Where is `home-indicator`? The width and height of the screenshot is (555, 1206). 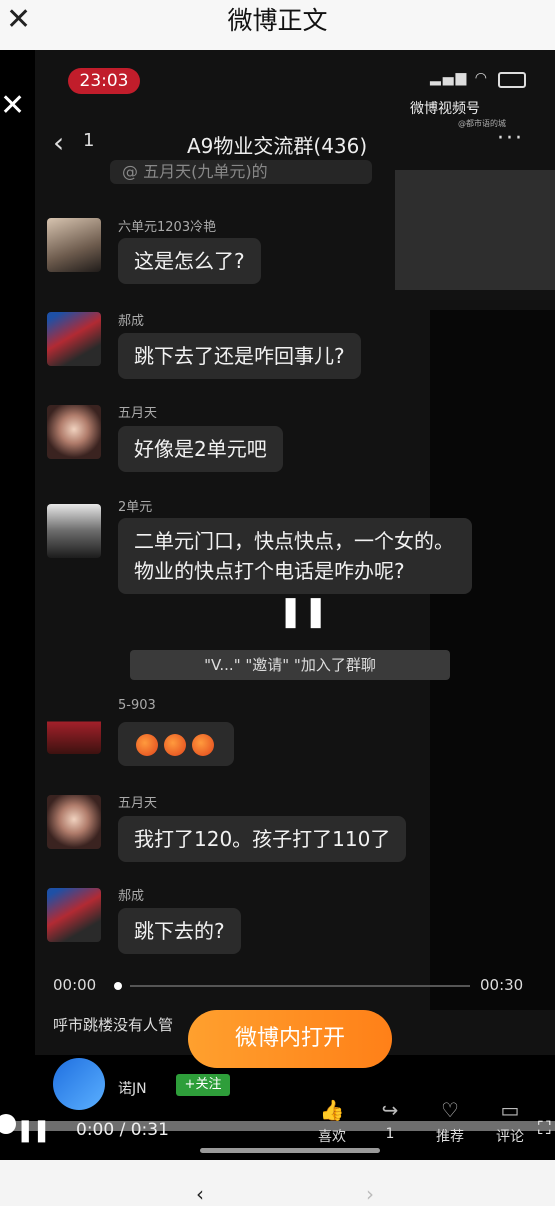 home-indicator is located at coordinates (290, 1150).